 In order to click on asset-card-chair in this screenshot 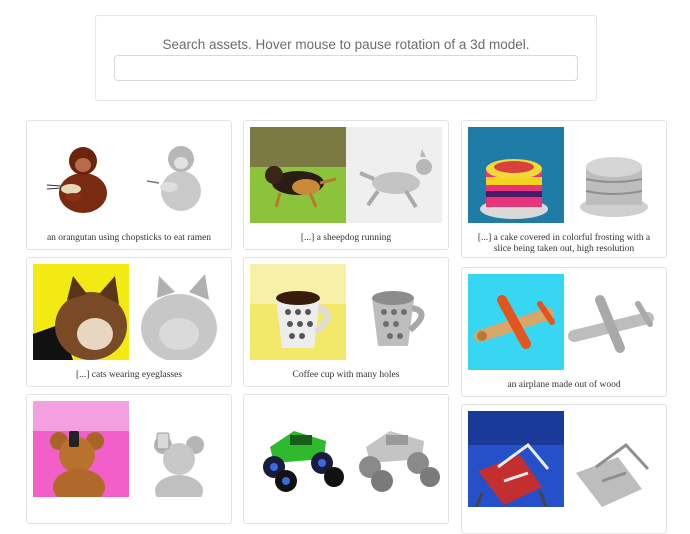, I will do `click(564, 469)`.